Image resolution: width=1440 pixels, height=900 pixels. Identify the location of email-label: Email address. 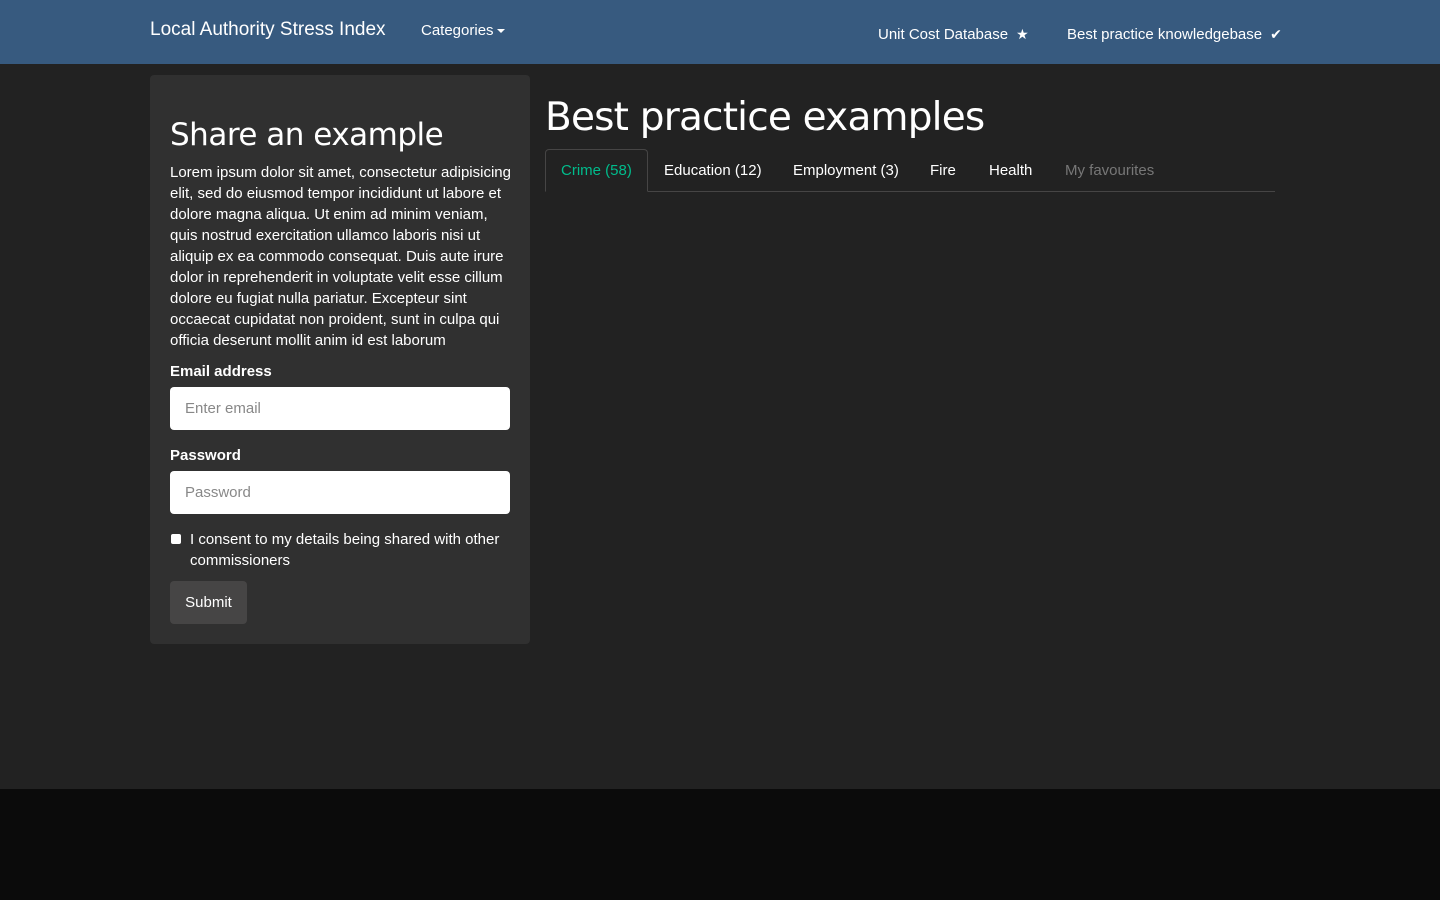
(221, 371).